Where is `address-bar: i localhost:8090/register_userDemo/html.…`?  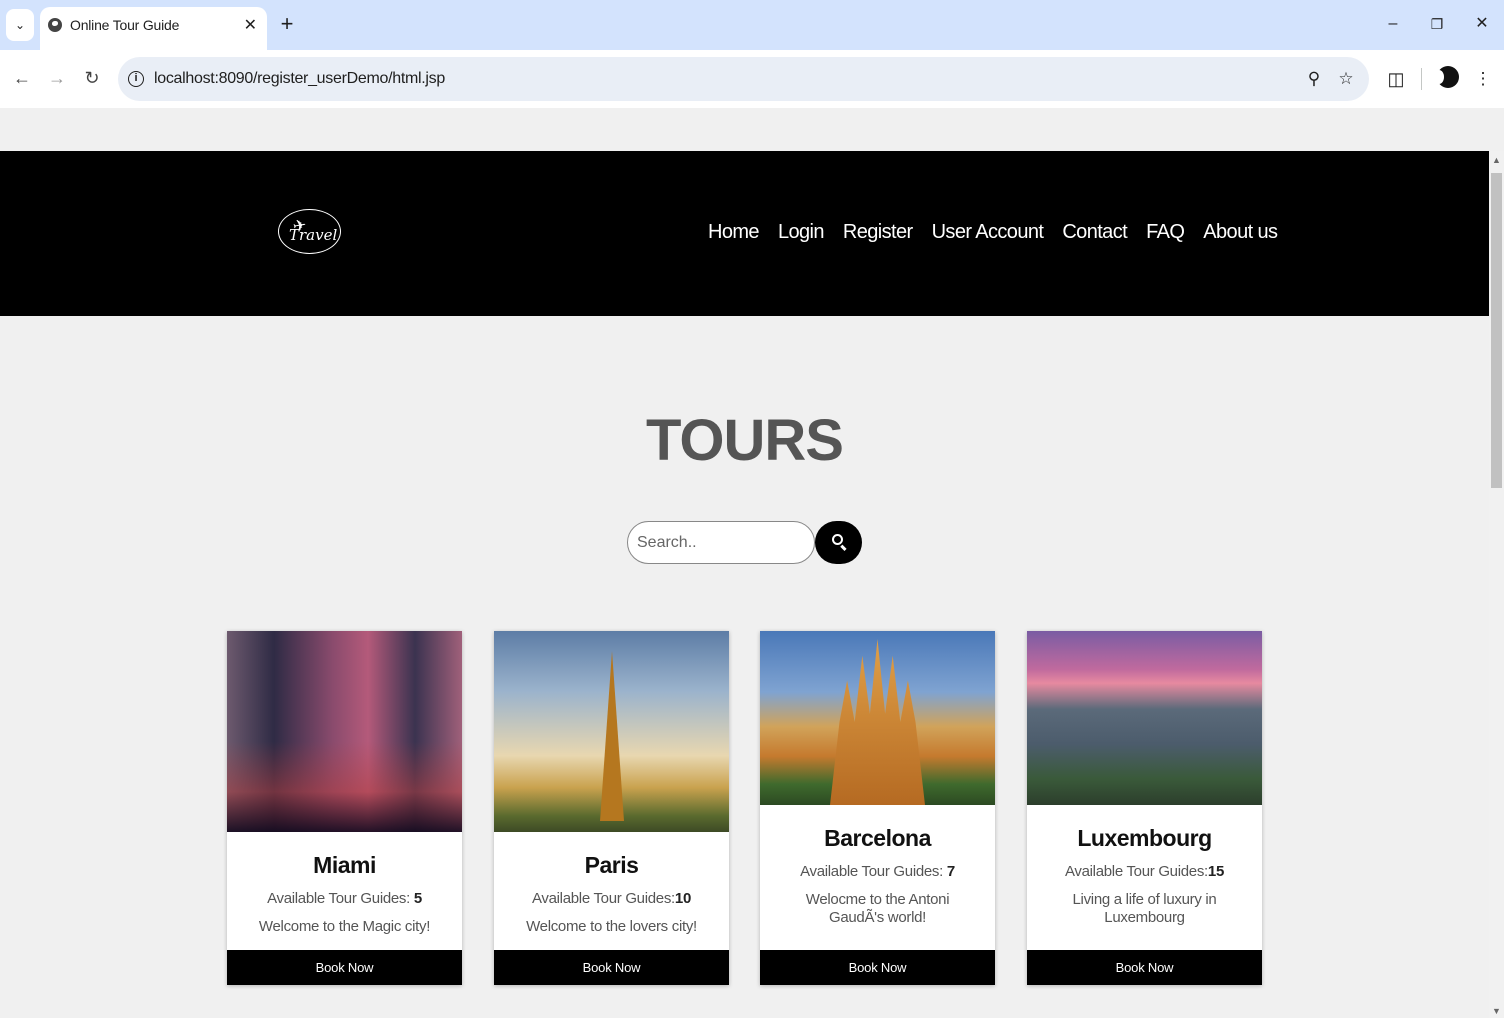 address-bar: i localhost:8090/register_userDemo/html.… is located at coordinates (743, 79).